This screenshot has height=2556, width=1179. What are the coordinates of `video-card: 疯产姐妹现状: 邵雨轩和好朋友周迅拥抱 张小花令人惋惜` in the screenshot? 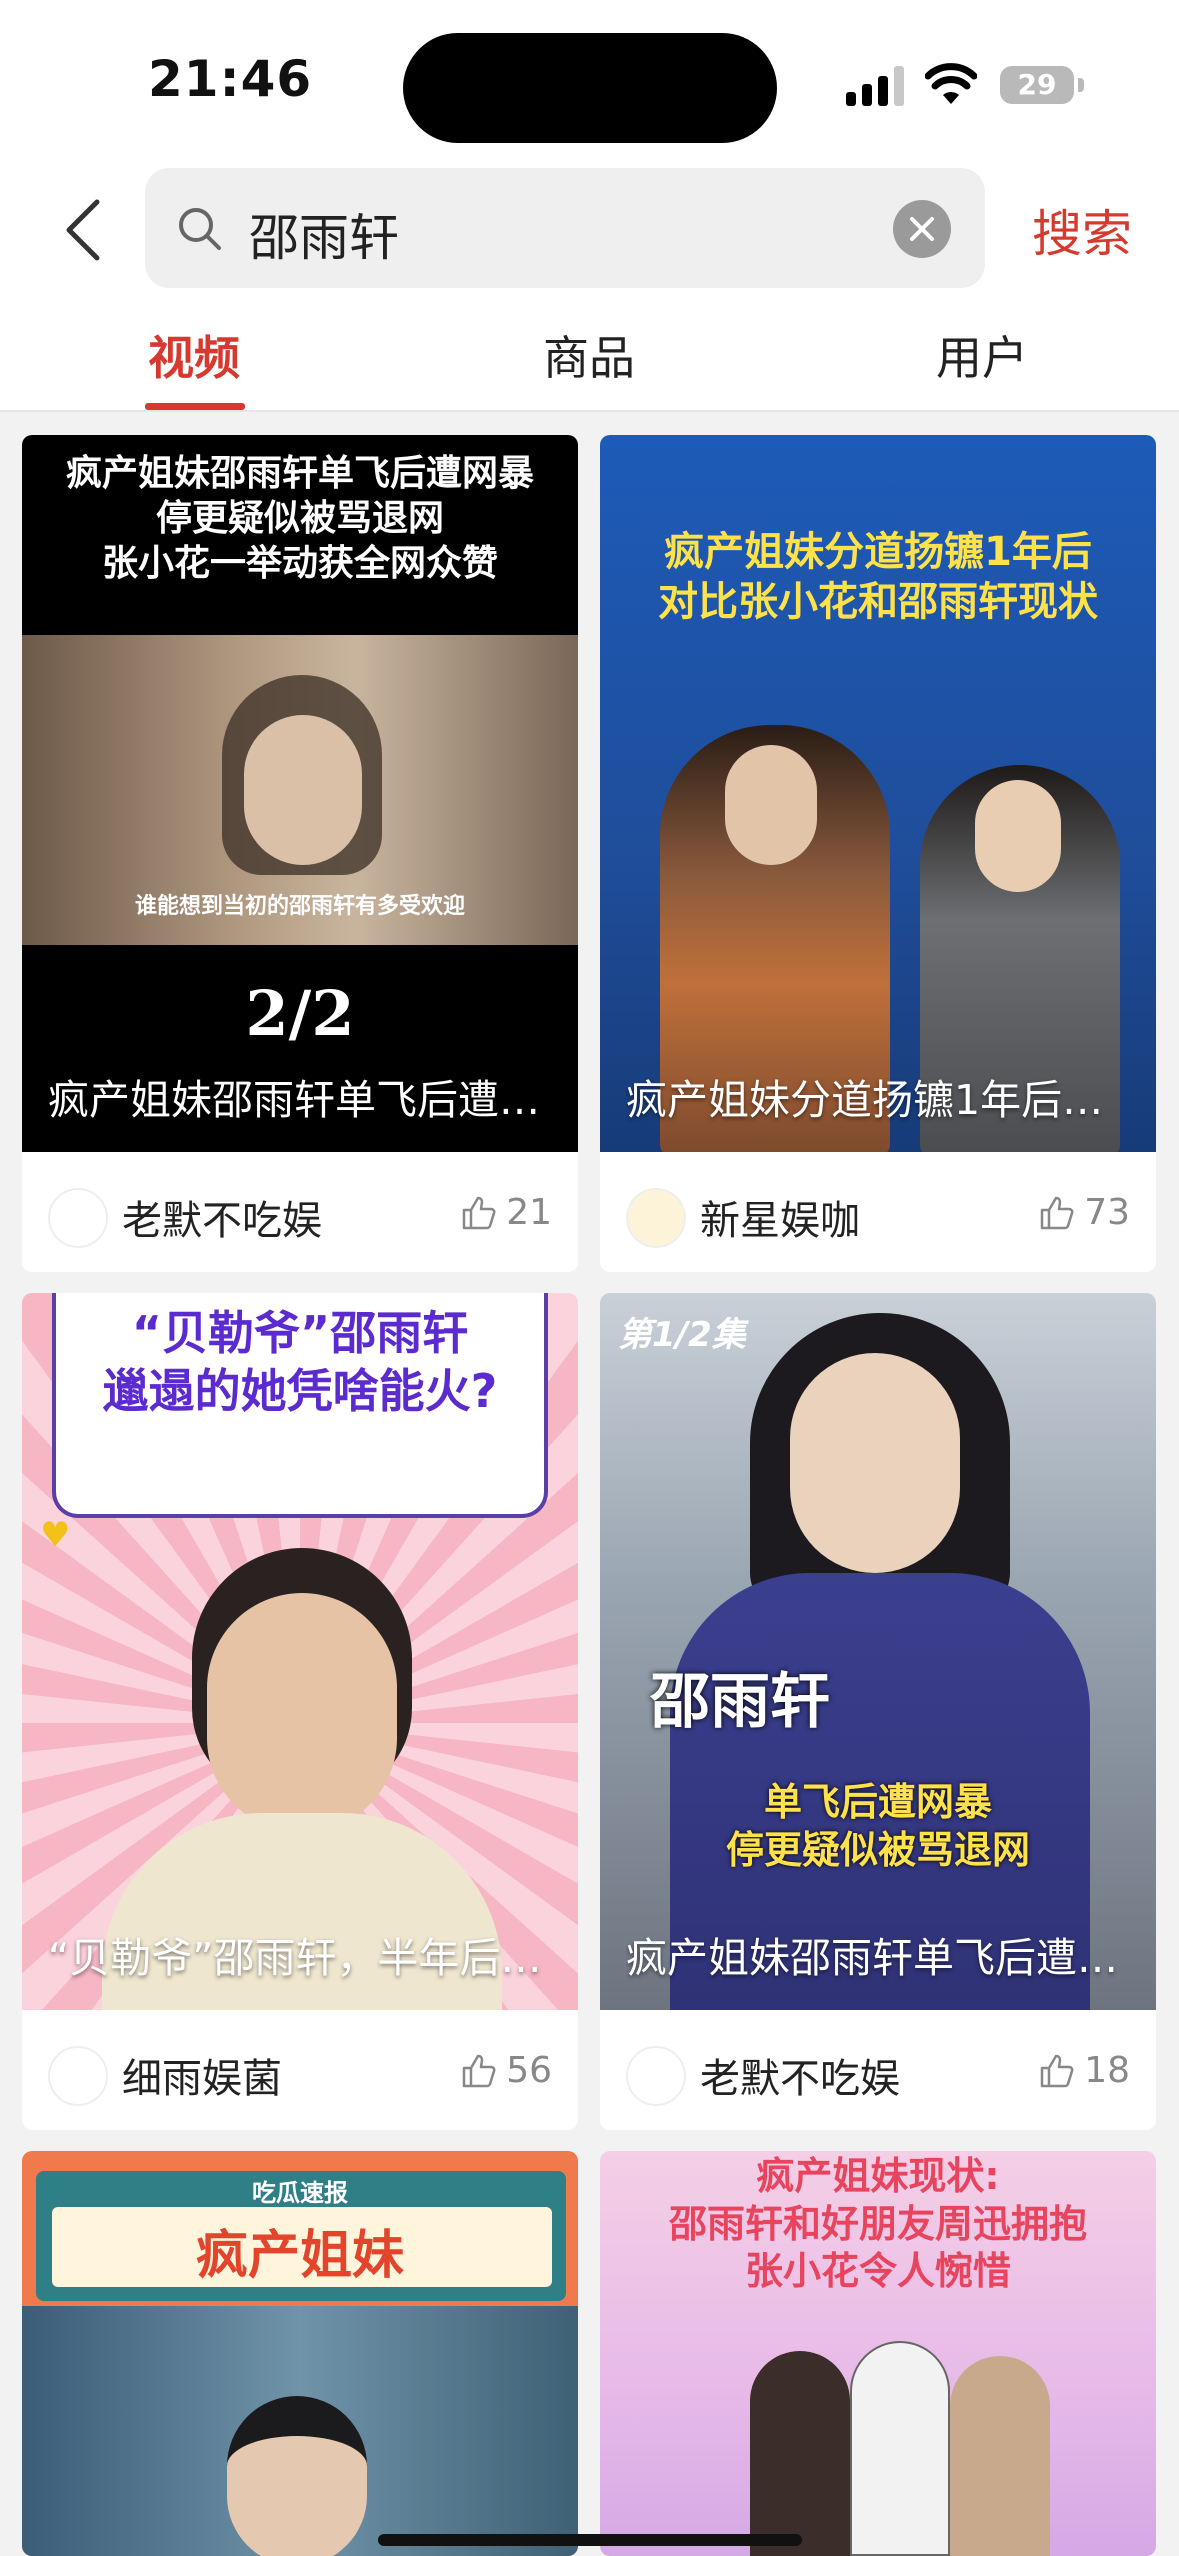 It's located at (878, 2353).